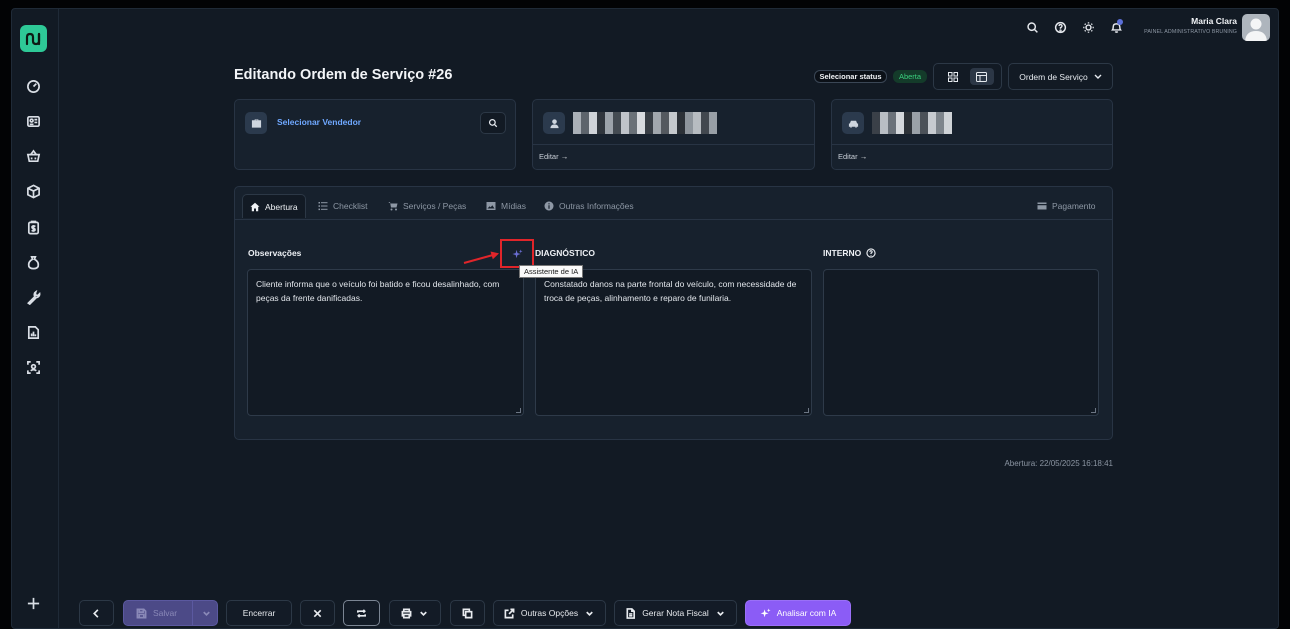 The width and height of the screenshot is (1290, 629). I want to click on cancel-button, so click(317, 613).